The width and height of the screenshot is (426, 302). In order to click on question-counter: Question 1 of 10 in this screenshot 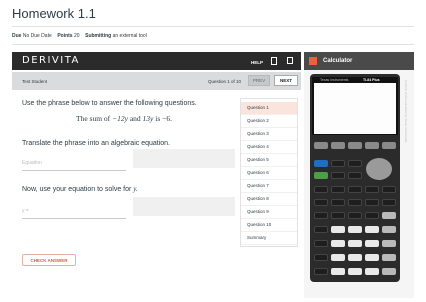, I will do `click(225, 81)`.